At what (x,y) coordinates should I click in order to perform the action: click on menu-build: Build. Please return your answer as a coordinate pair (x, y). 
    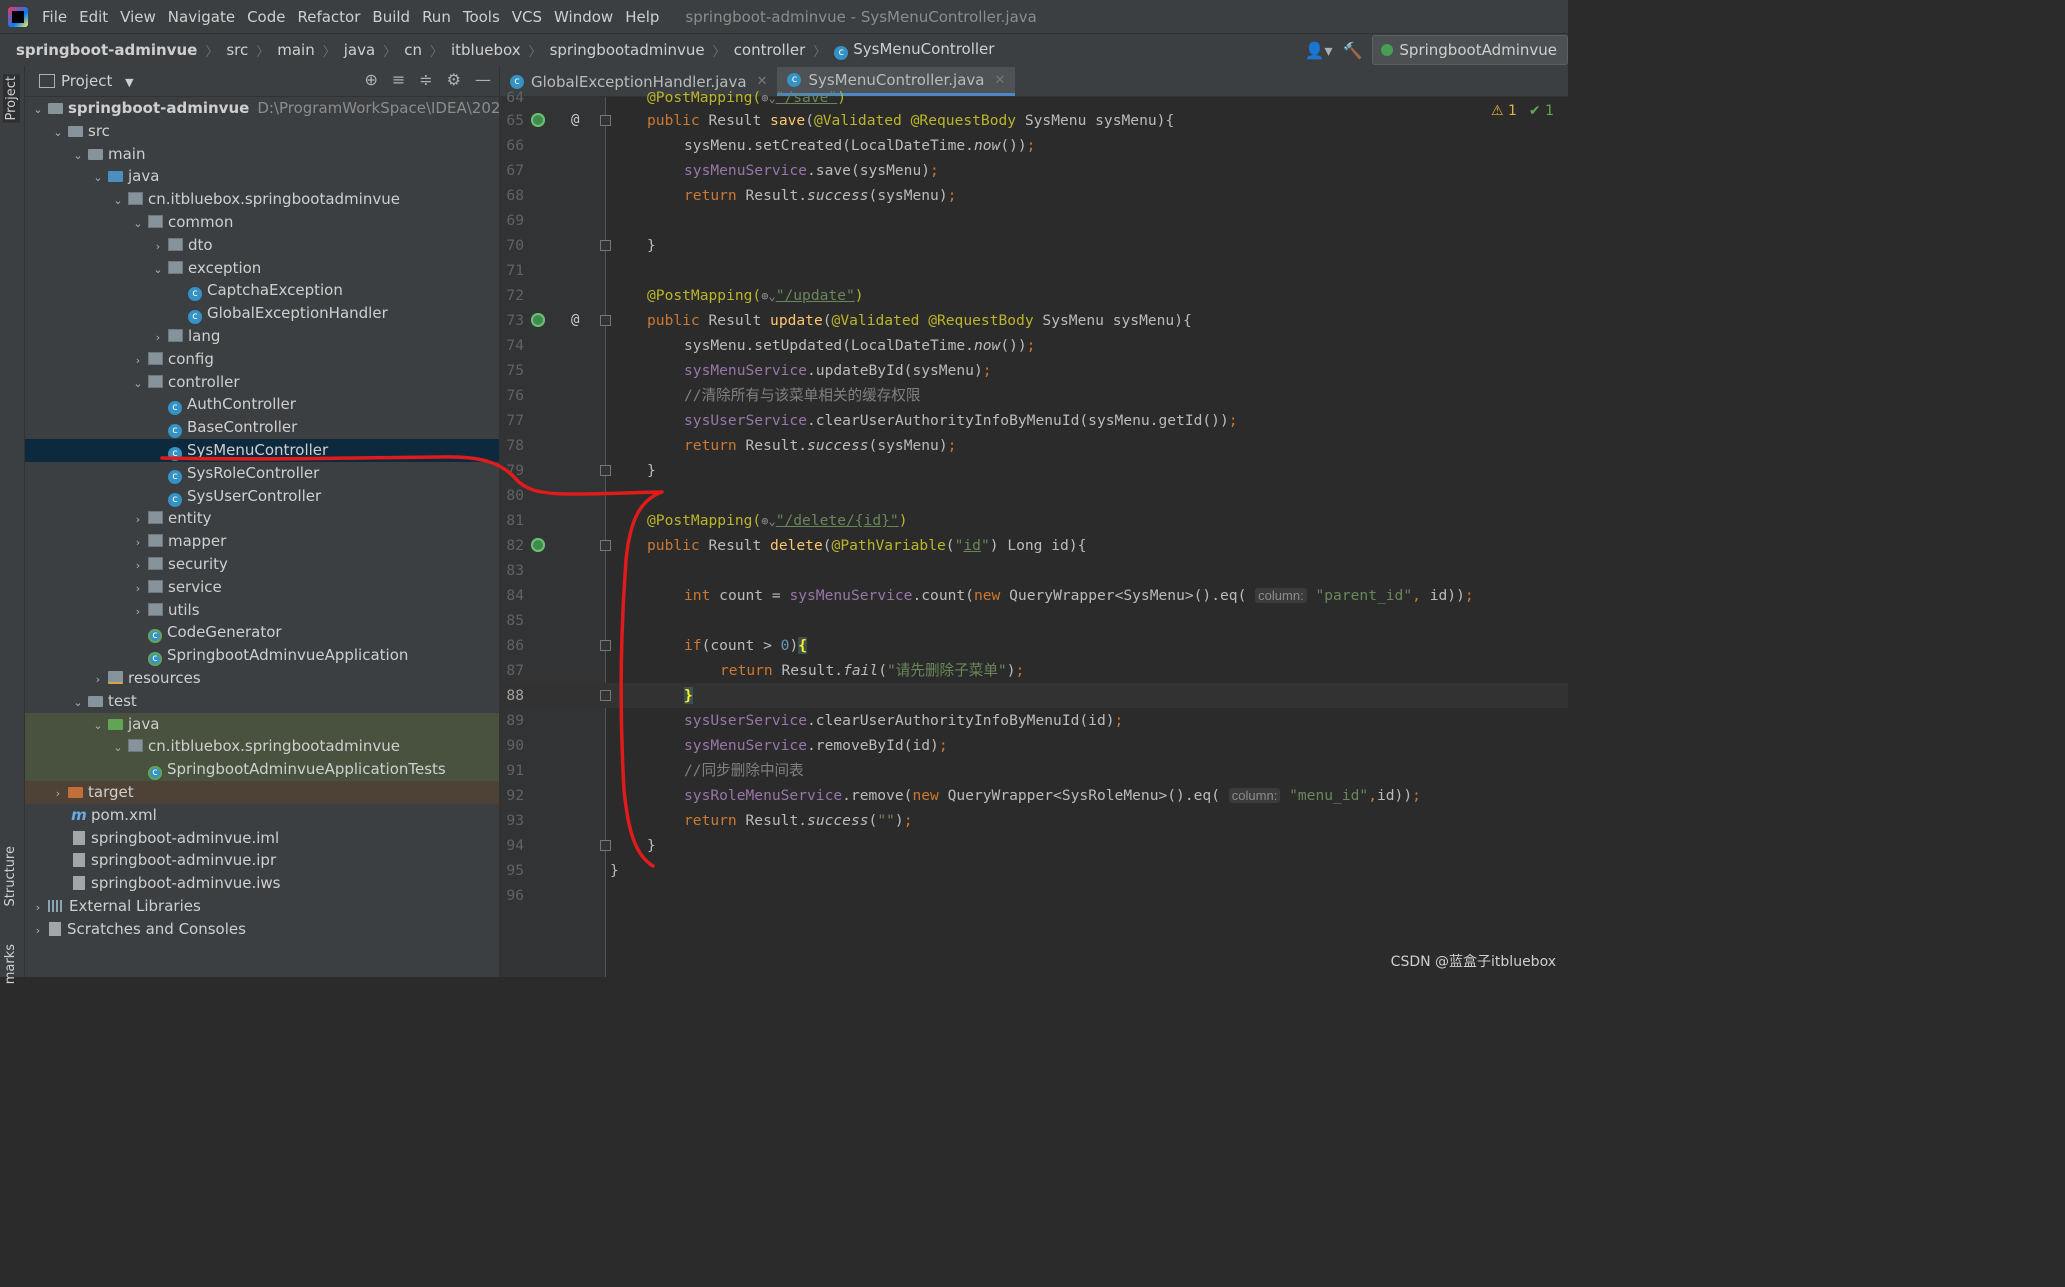
    Looking at the image, I should click on (391, 17).